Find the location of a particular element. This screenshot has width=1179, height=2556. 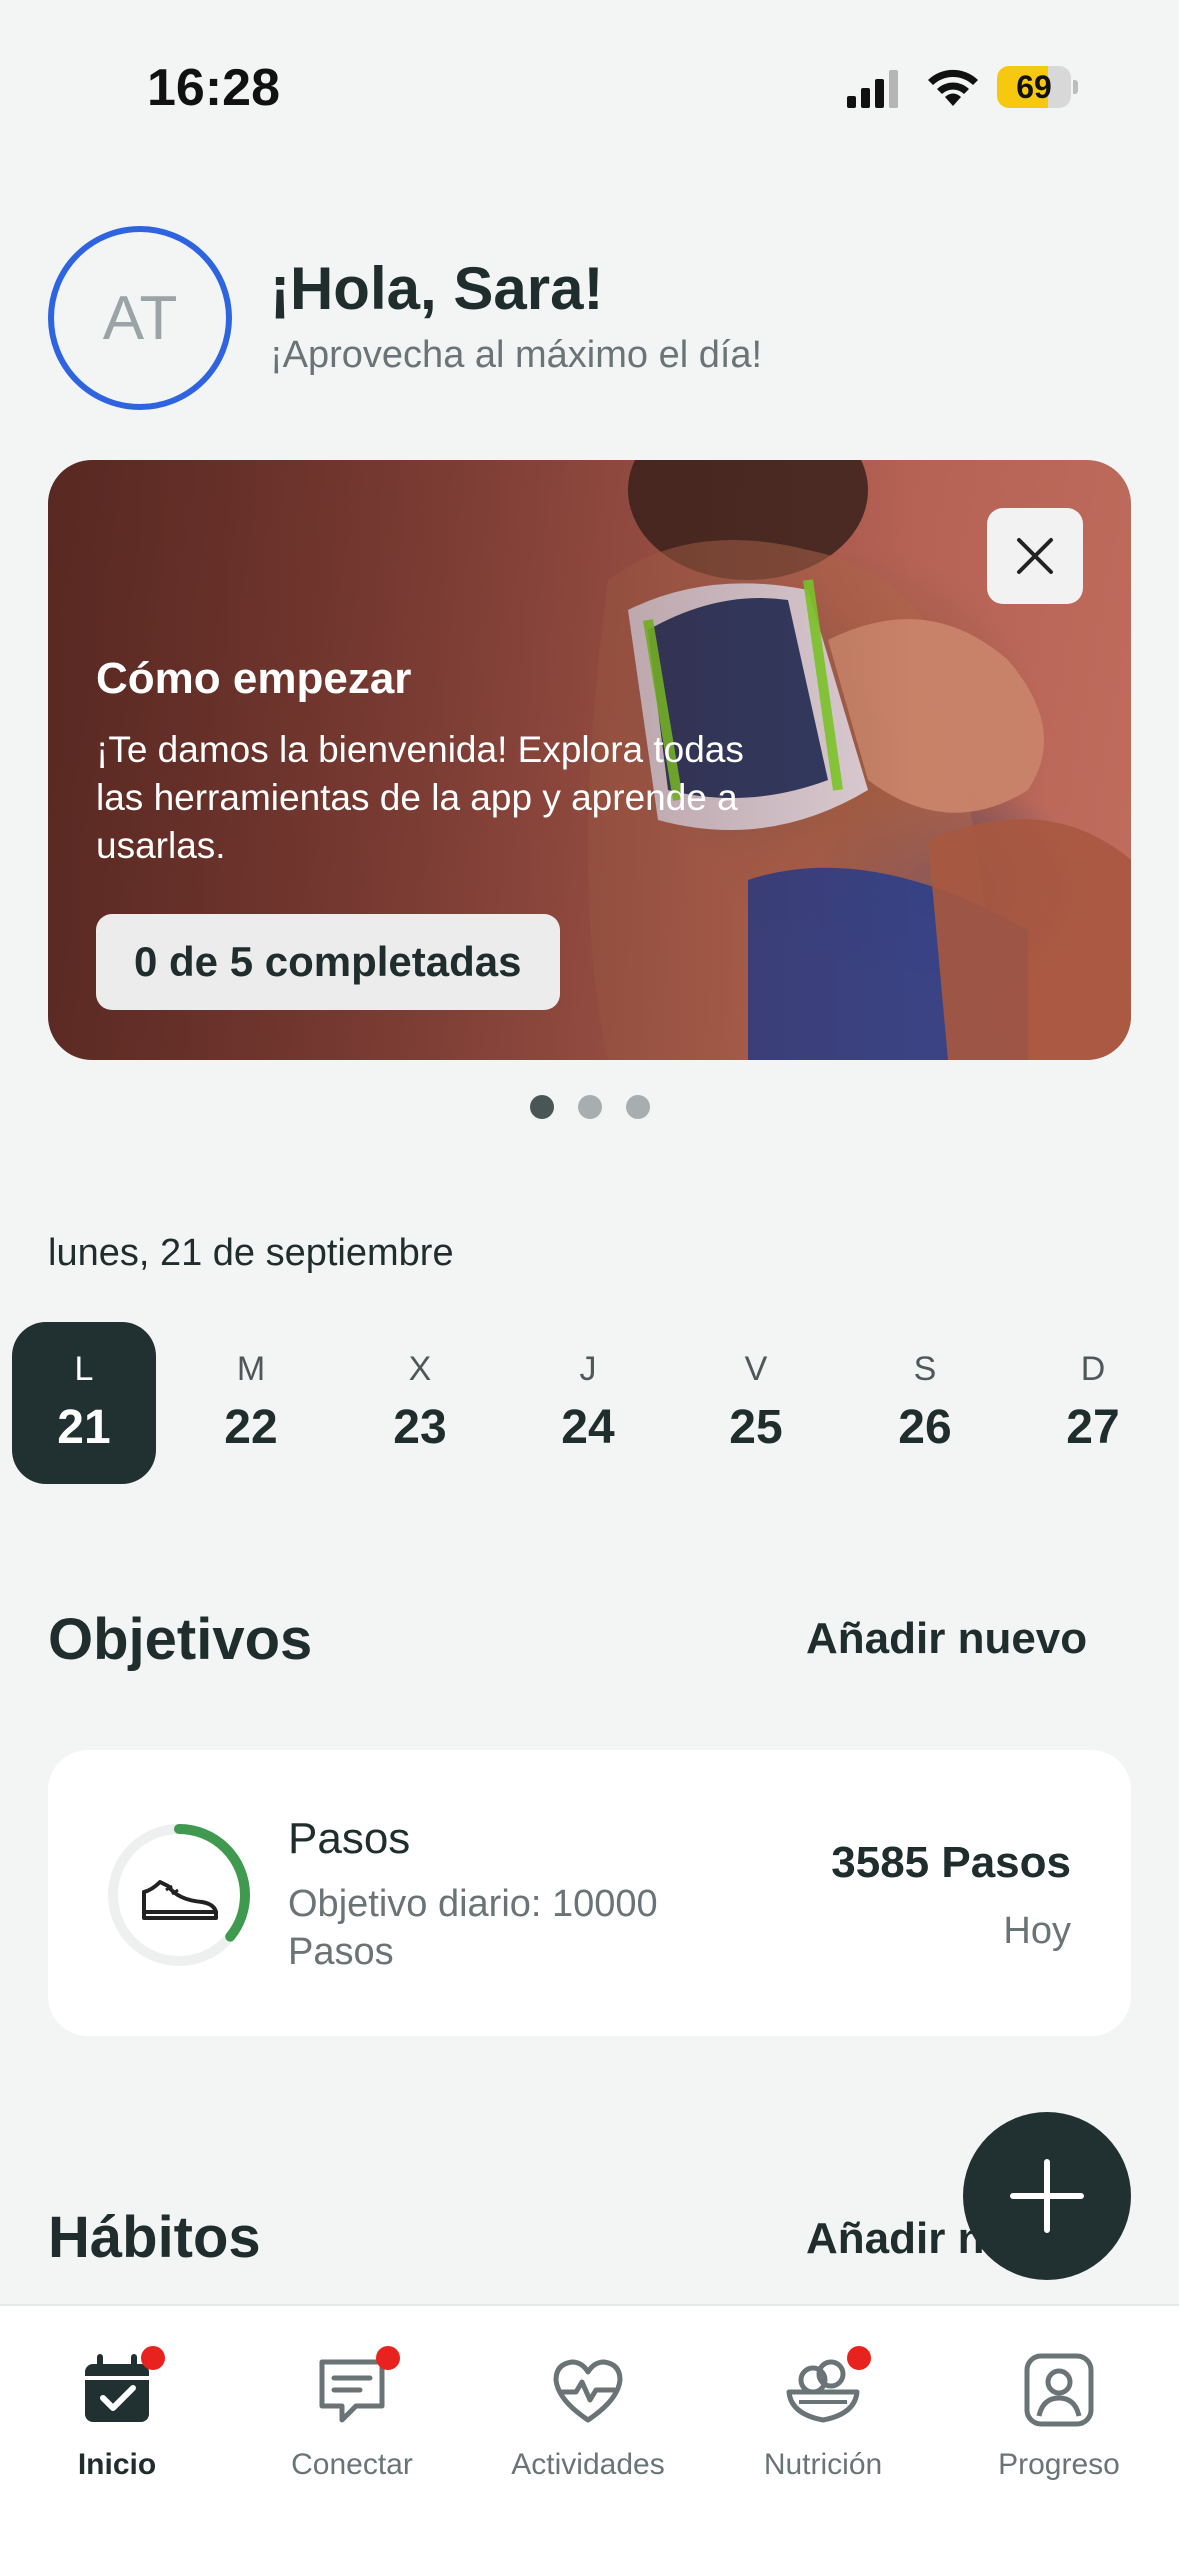

date-label: lunes, 21 de septiembre is located at coordinates (251, 1253).